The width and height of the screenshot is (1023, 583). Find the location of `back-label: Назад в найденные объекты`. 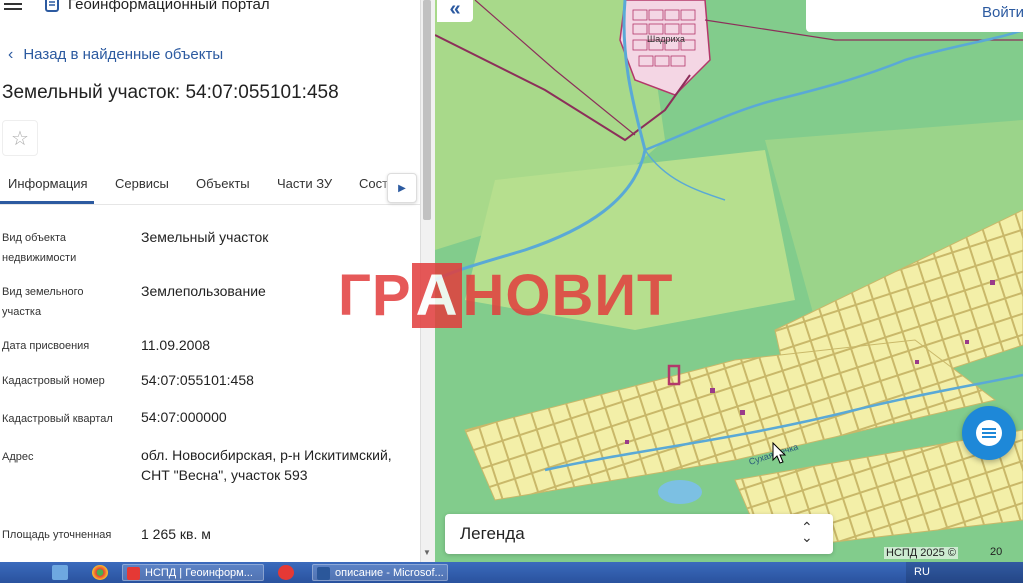

back-label: Назад в найденные объекты is located at coordinates (123, 54).